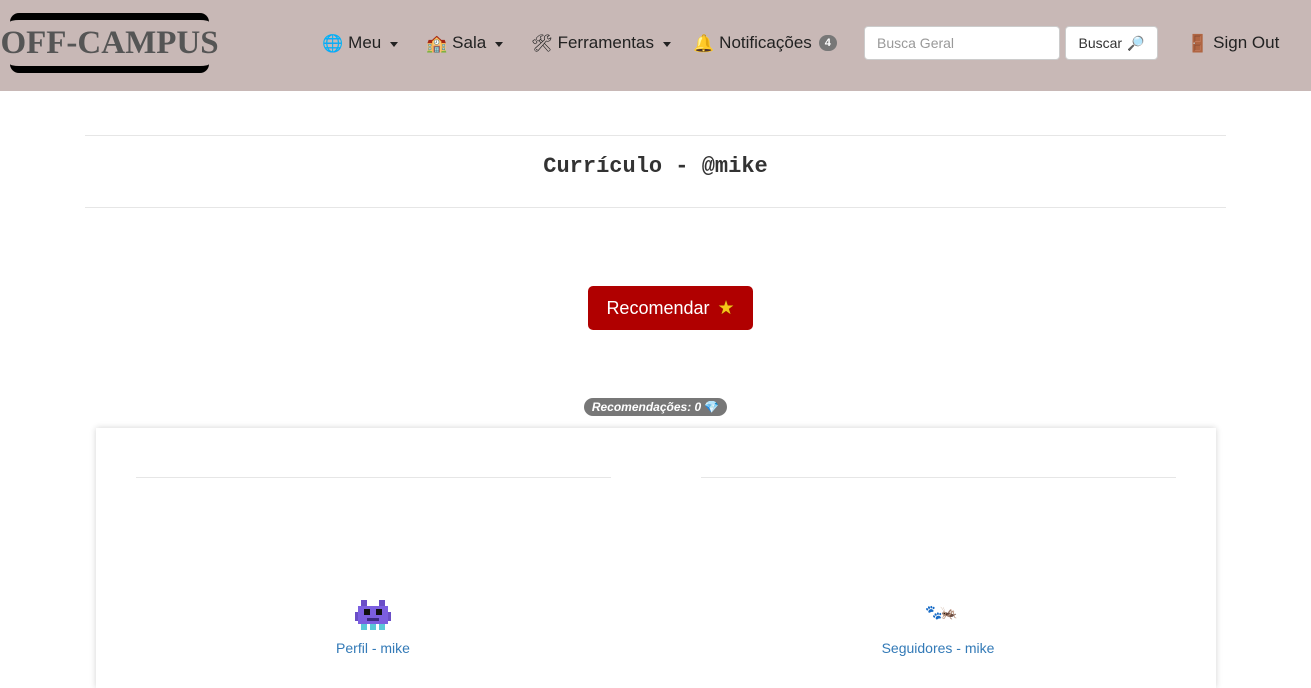  Describe the element at coordinates (655, 166) in the screenshot. I see `page-title: Currículo - @mike` at that location.